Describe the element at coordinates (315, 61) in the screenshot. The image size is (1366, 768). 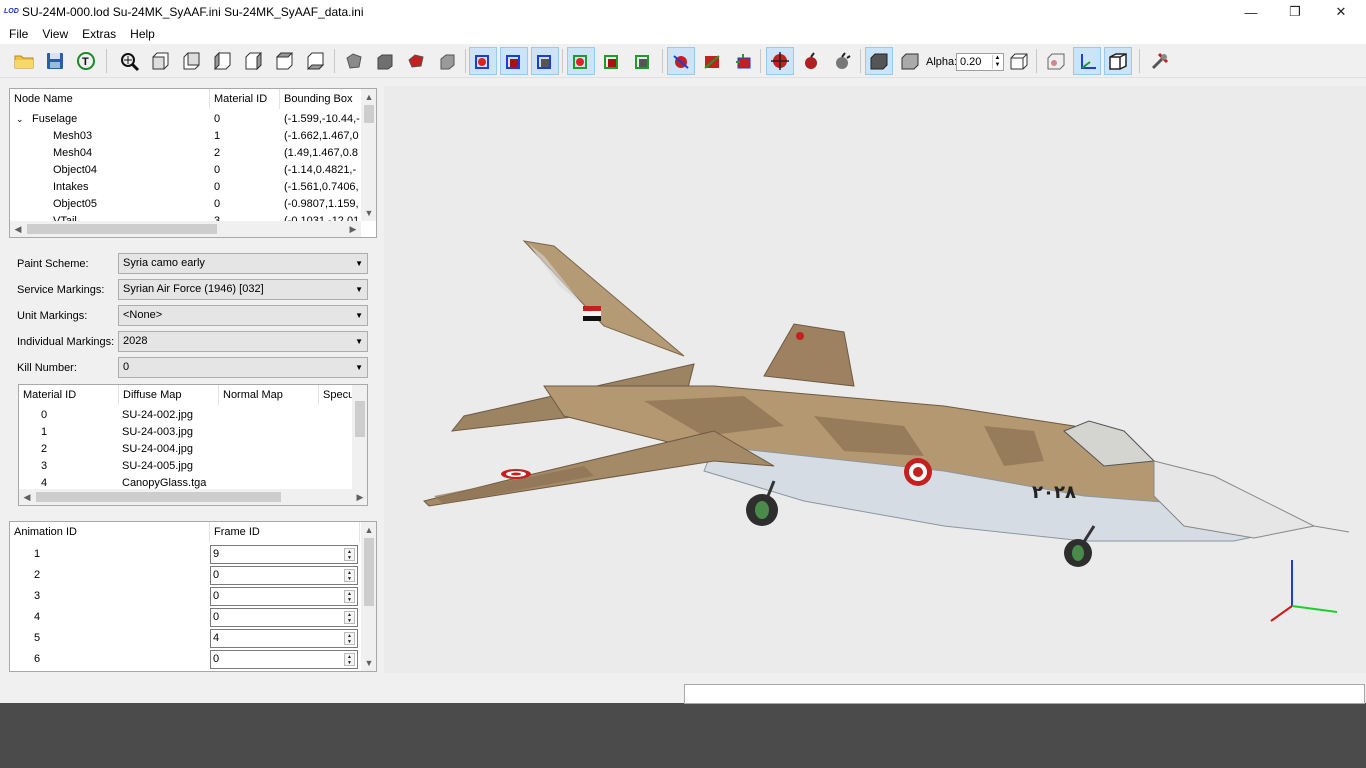
I see `view-bottom-icon` at that location.